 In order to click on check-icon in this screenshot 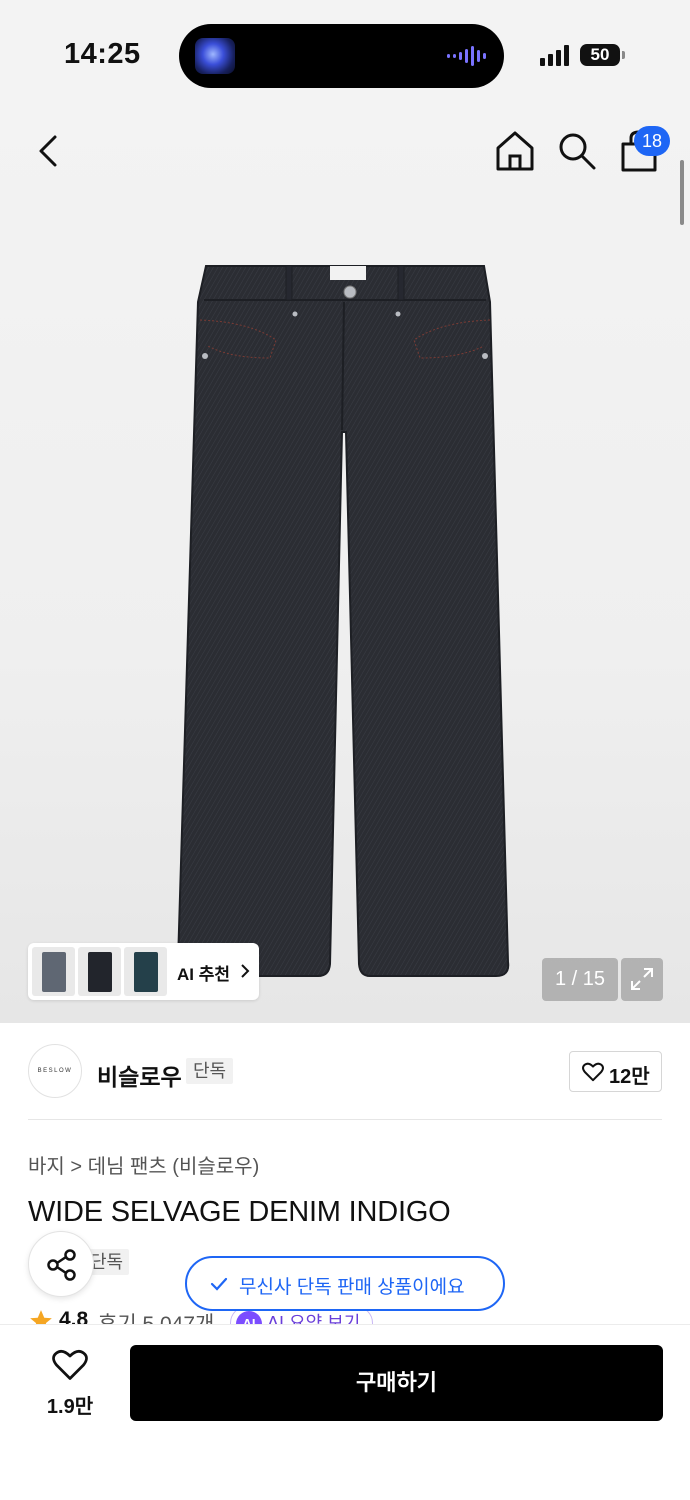, I will do `click(219, 1284)`.